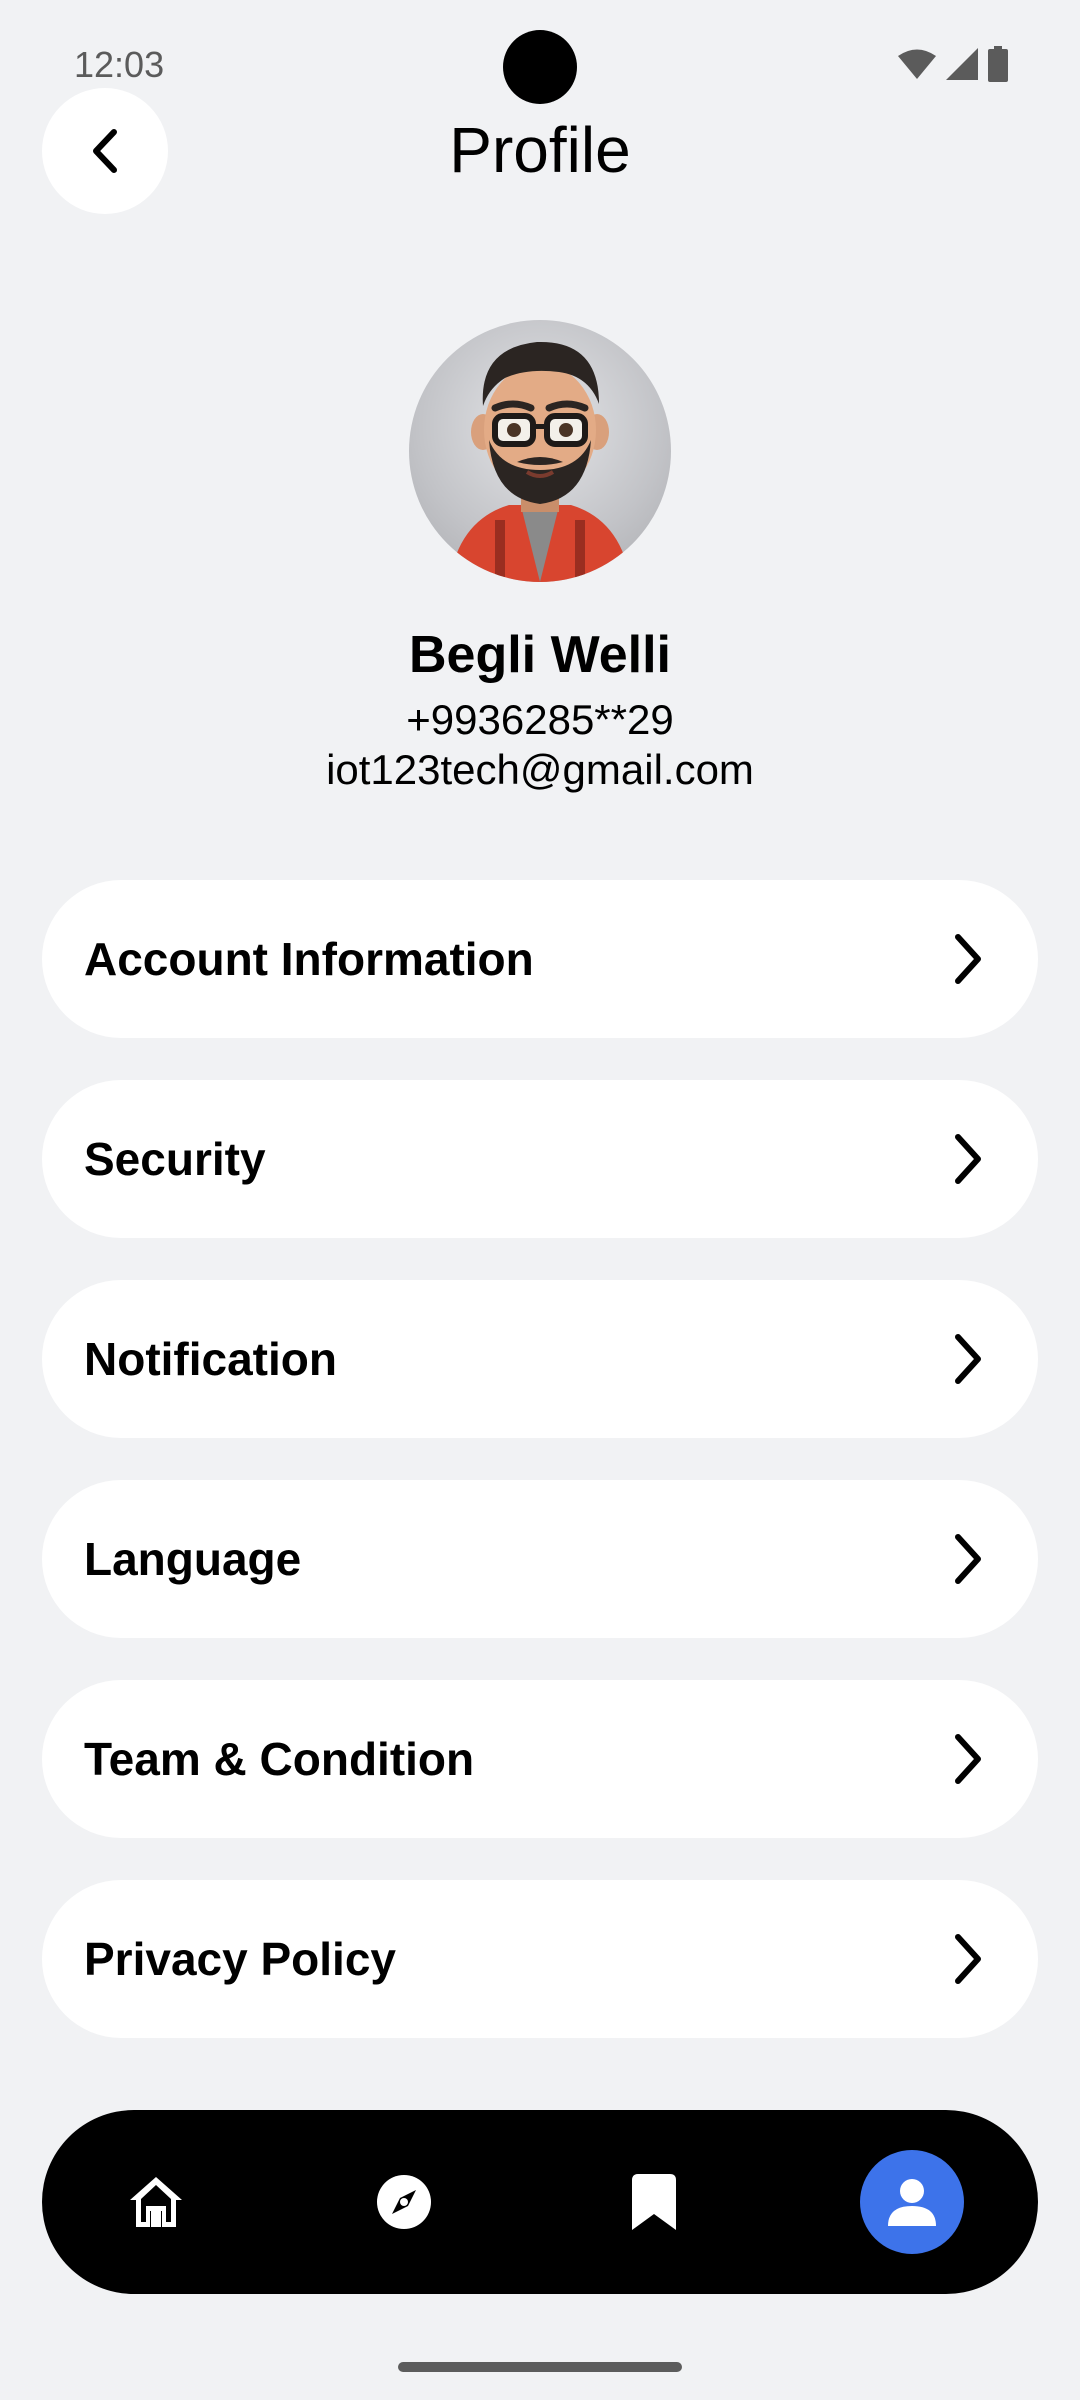  Describe the element at coordinates (119, 64) in the screenshot. I see `status-time: 12:03` at that location.